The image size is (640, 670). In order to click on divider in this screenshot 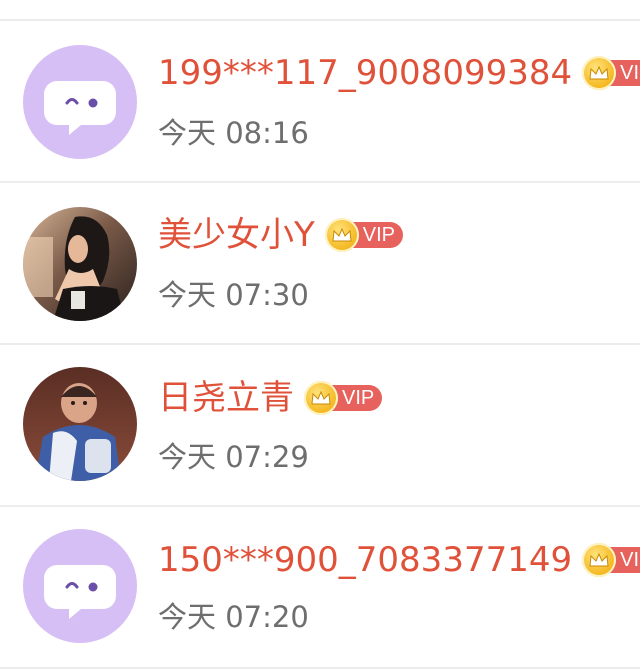, I will do `click(320, 668)`.